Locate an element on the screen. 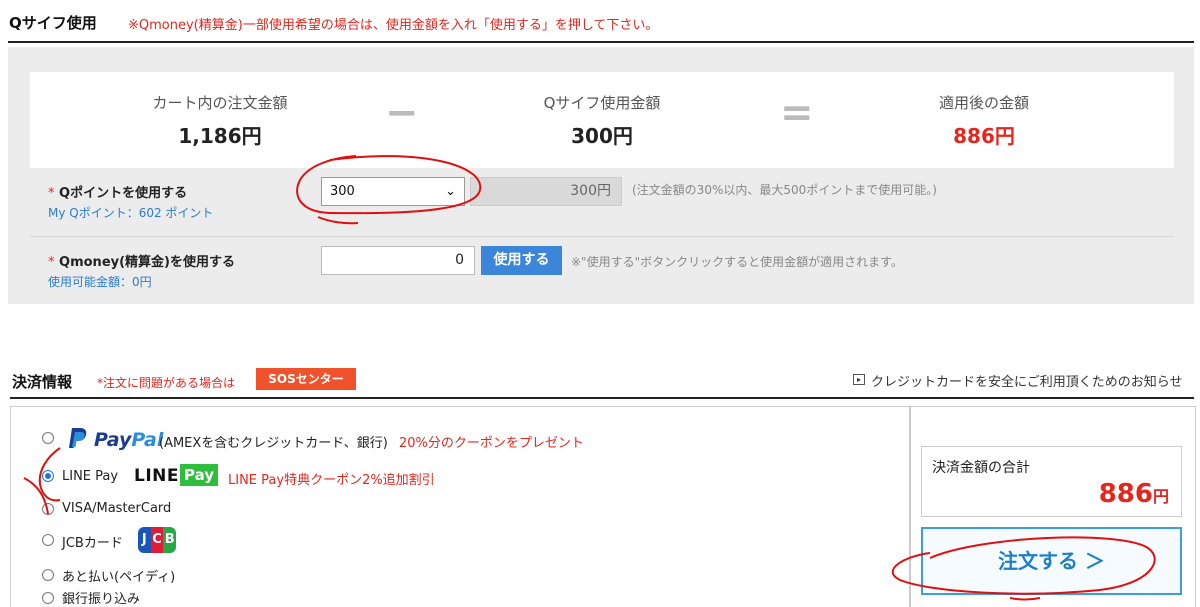  line-pay-badge: Pay is located at coordinates (199, 475).